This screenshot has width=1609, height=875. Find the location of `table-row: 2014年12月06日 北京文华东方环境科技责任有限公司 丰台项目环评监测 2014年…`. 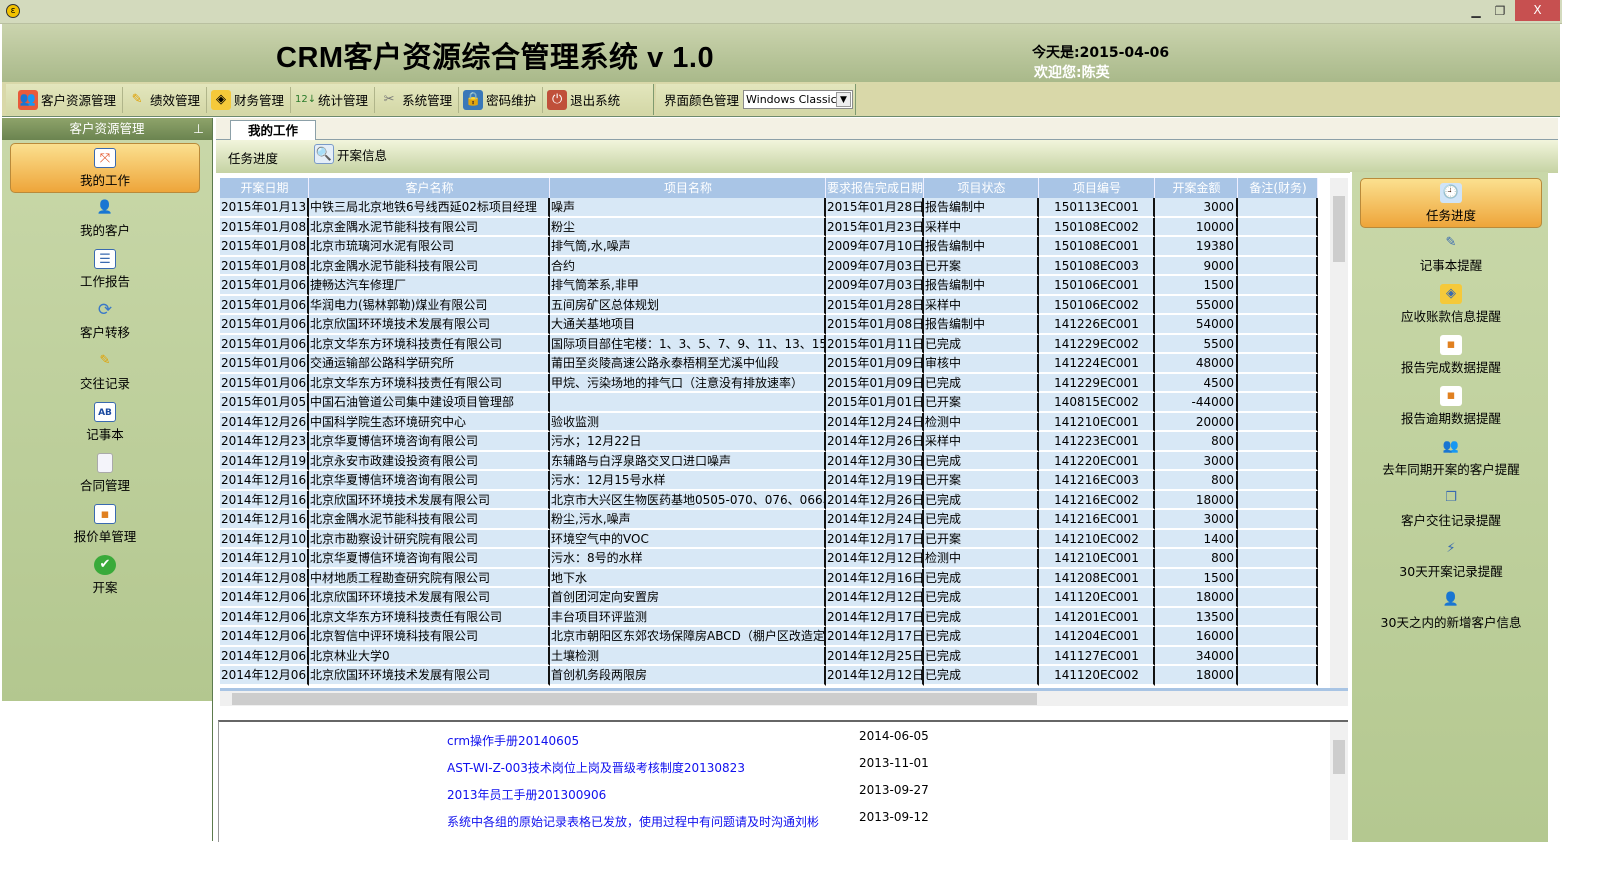

table-row: 2014年12月06日 北京文华东方环境科技责任有限公司 丰台项目环评监测 2014年… is located at coordinates (769, 617).